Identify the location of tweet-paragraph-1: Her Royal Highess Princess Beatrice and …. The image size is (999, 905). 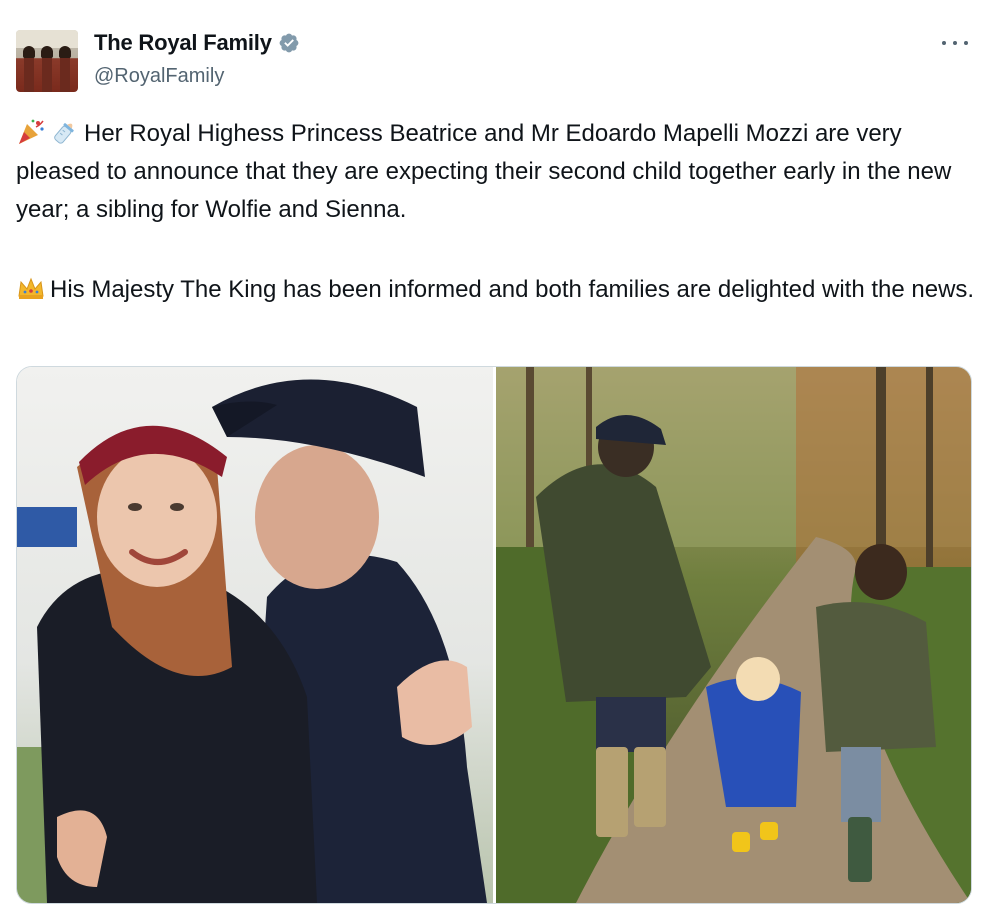
(496, 172).